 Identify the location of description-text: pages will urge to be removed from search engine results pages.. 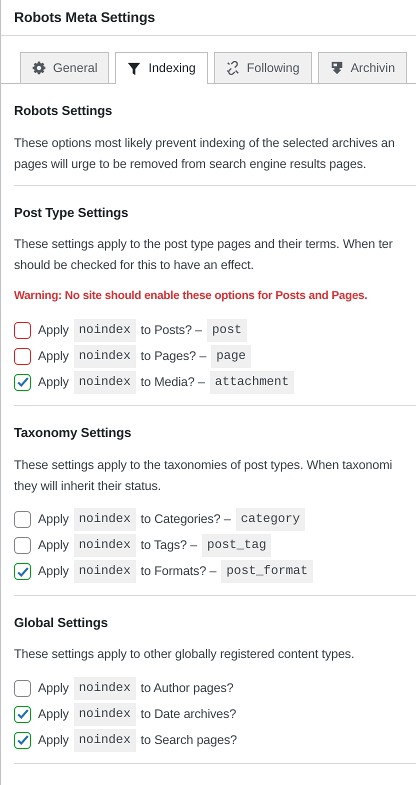
(191, 164).